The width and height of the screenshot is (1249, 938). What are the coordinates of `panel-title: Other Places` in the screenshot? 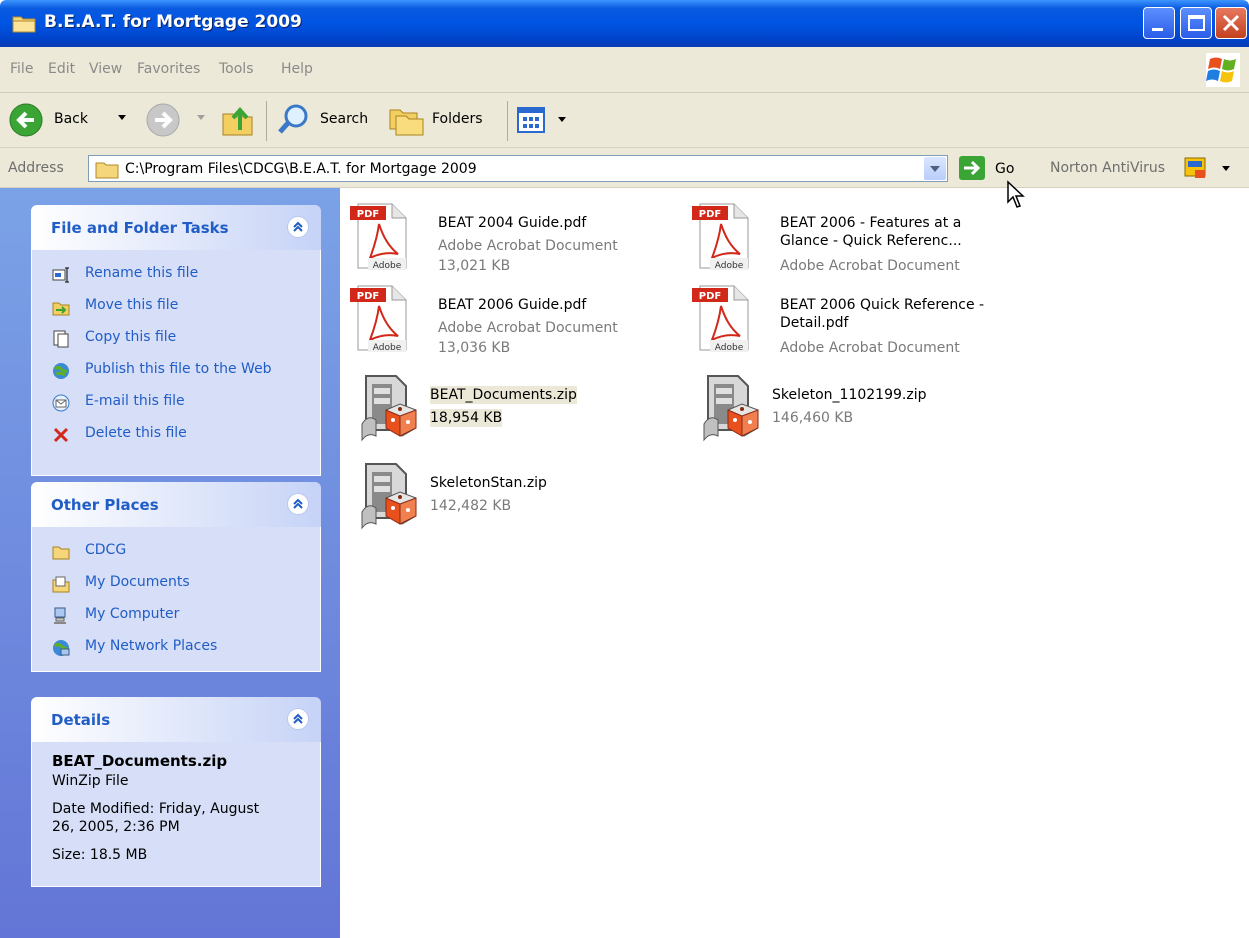 It's located at (105, 505).